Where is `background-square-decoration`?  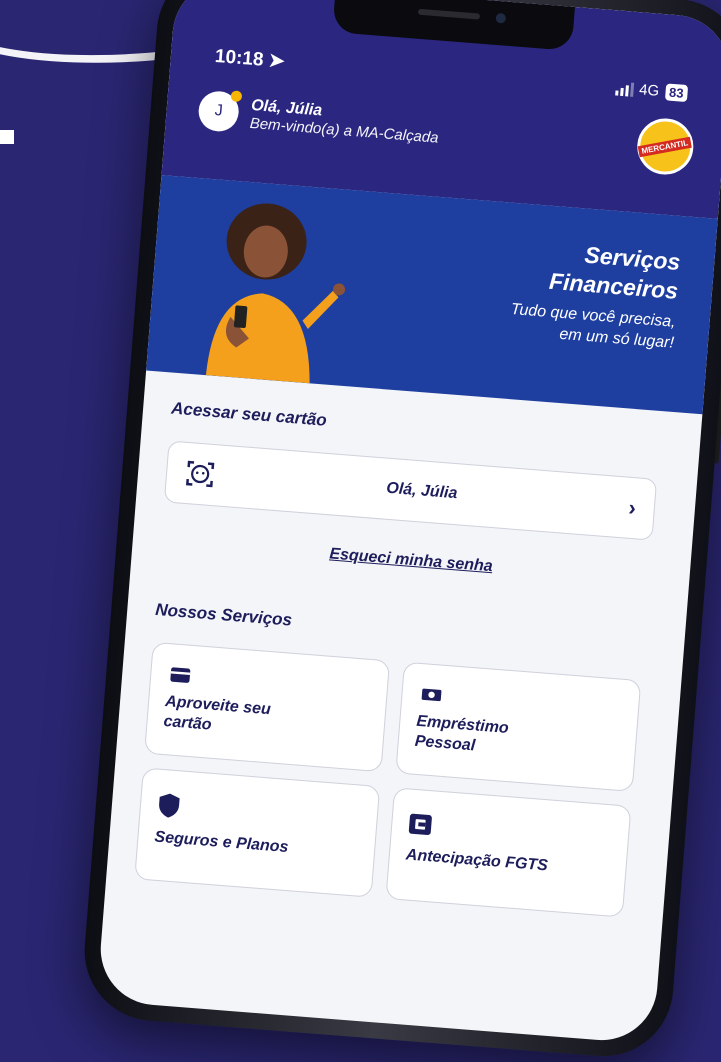
background-square-decoration is located at coordinates (7, 137).